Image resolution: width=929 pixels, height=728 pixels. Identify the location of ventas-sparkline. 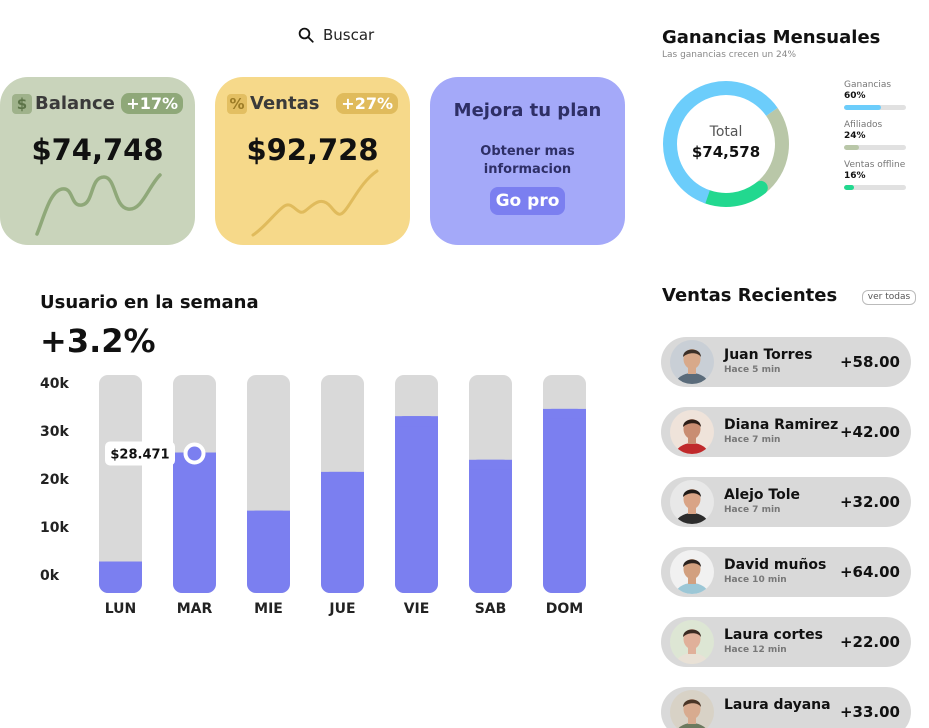
(315, 203).